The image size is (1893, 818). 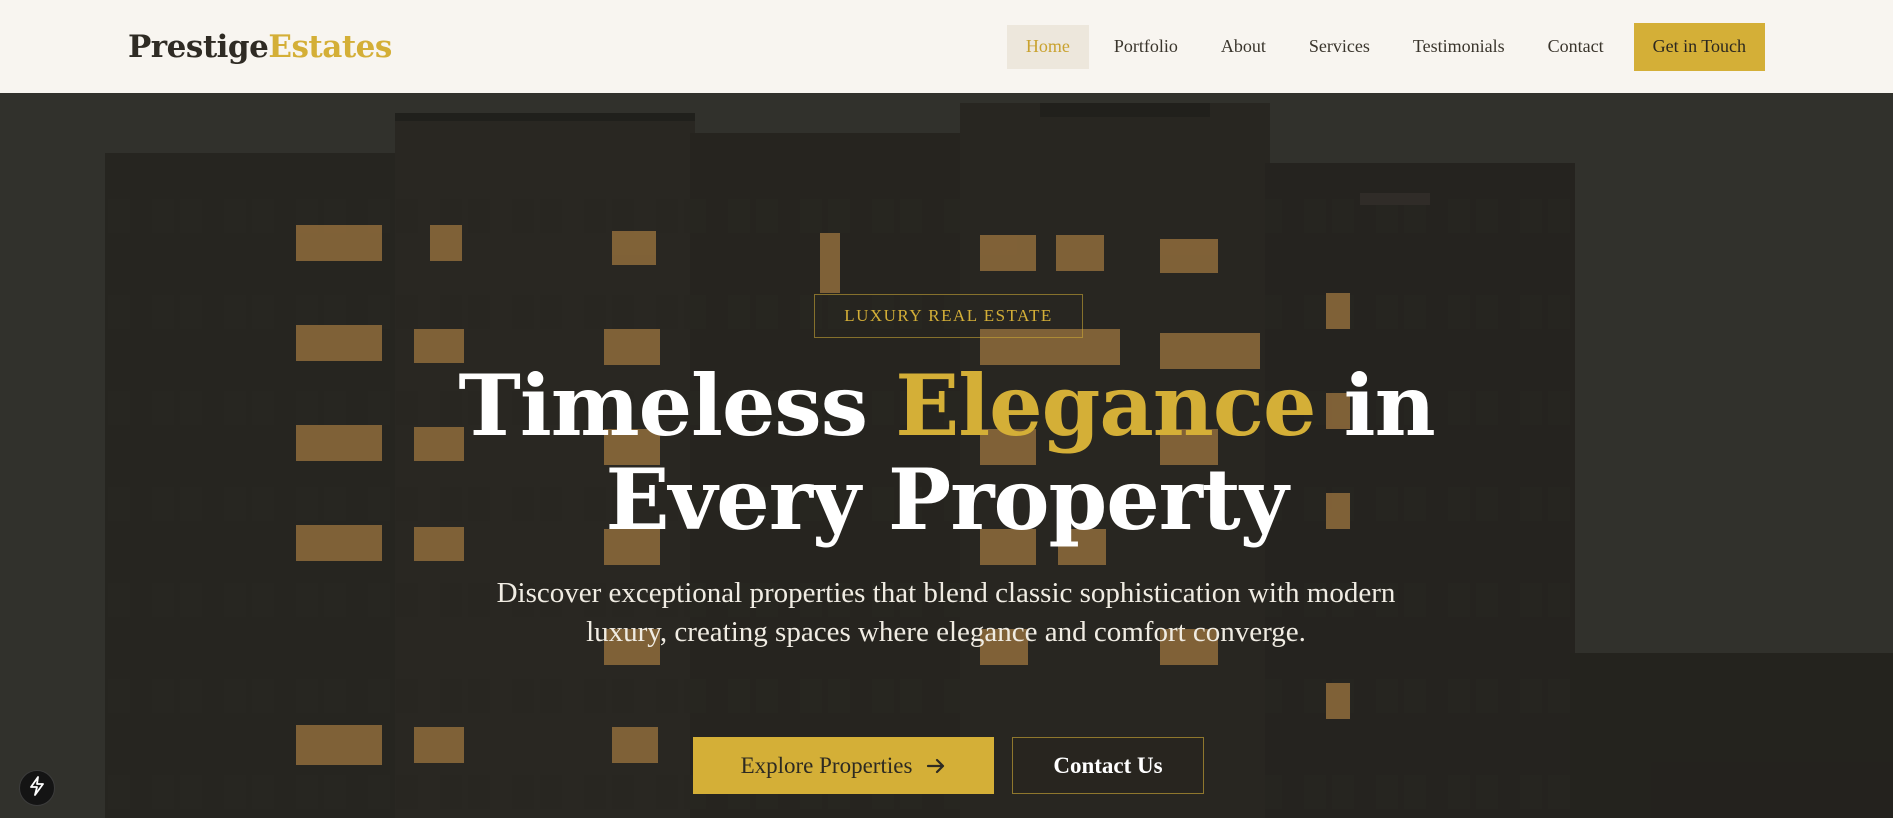 What do you see at coordinates (1459, 47) in the screenshot?
I see `nav-testimonials: Testimonials` at bounding box center [1459, 47].